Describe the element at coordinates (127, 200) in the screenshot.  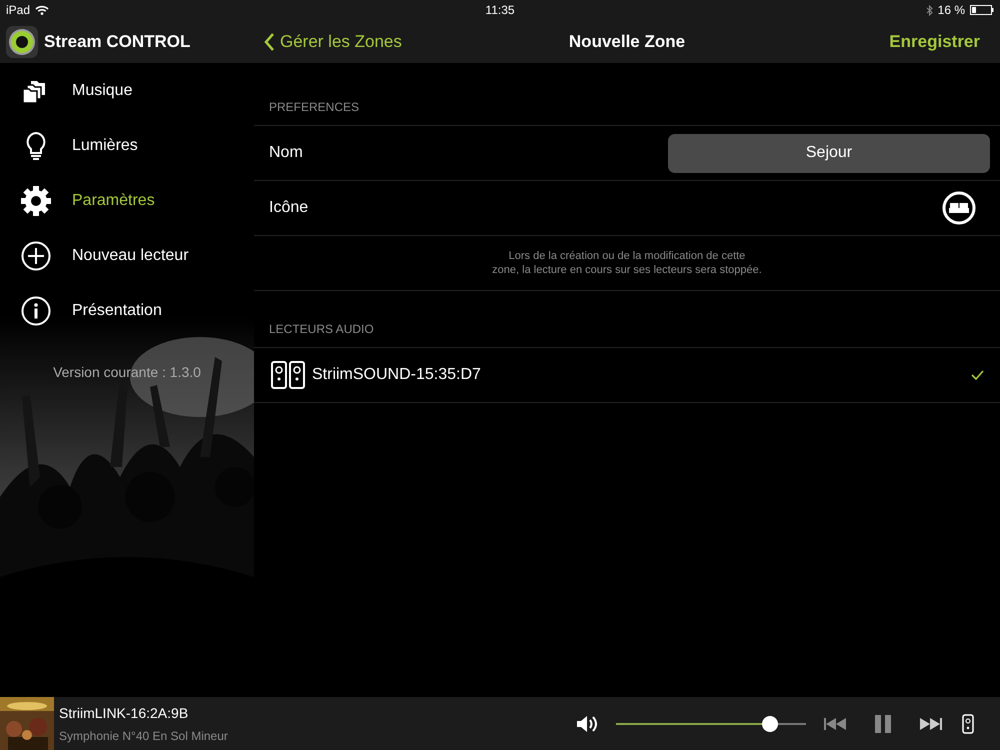
I see `sidebar-item: Paramètres` at that location.